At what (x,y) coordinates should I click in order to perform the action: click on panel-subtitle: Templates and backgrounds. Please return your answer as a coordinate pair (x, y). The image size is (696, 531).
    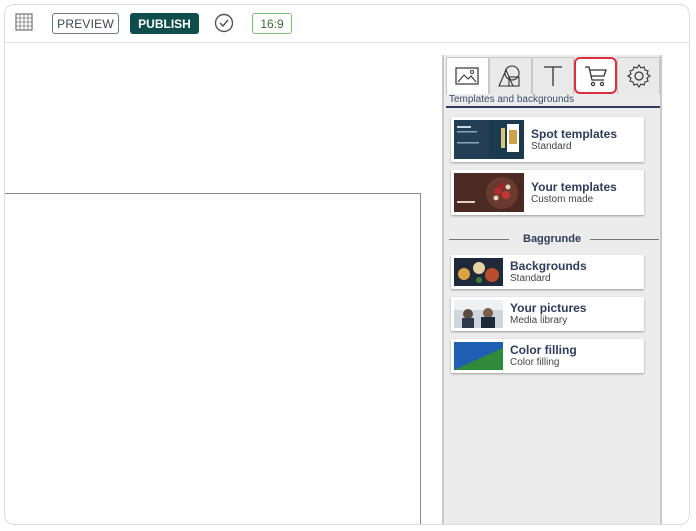
    Looking at the image, I should click on (512, 99).